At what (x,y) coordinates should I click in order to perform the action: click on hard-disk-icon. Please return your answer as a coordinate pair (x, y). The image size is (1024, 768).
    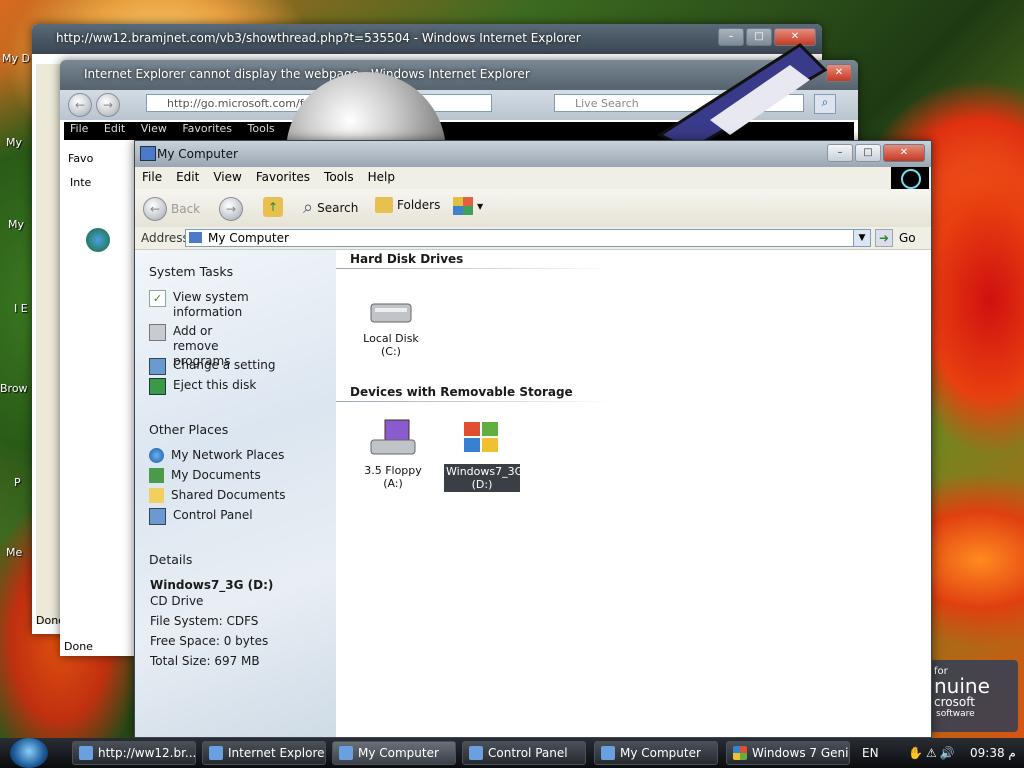
    Looking at the image, I should click on (391, 313).